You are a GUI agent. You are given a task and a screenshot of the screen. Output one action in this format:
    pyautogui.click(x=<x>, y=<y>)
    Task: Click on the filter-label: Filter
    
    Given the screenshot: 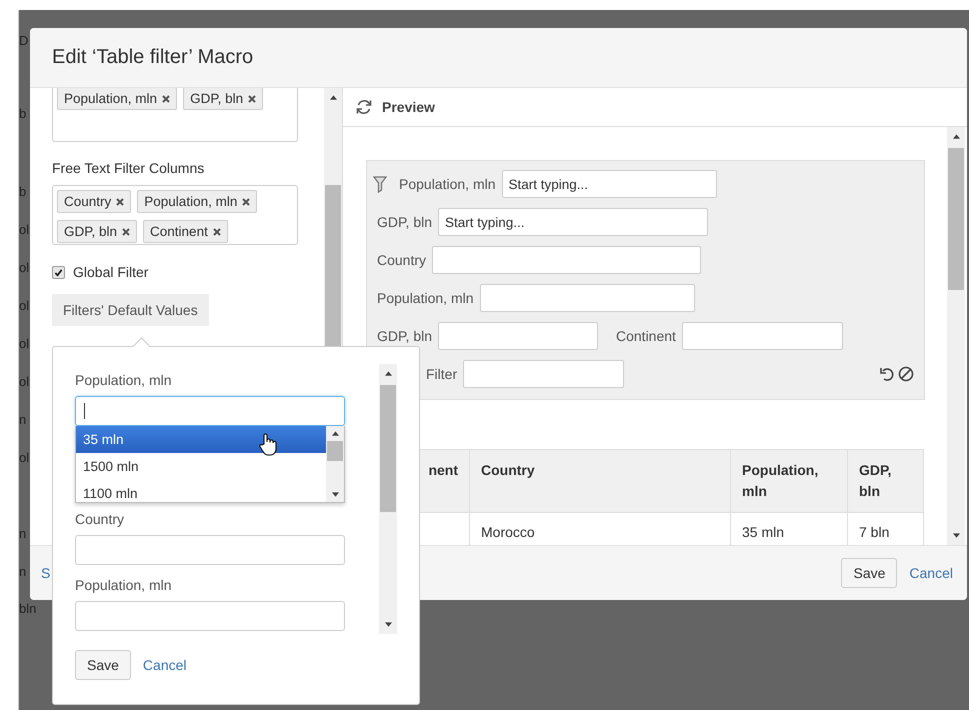 What is the action you would take?
    pyautogui.click(x=442, y=374)
    